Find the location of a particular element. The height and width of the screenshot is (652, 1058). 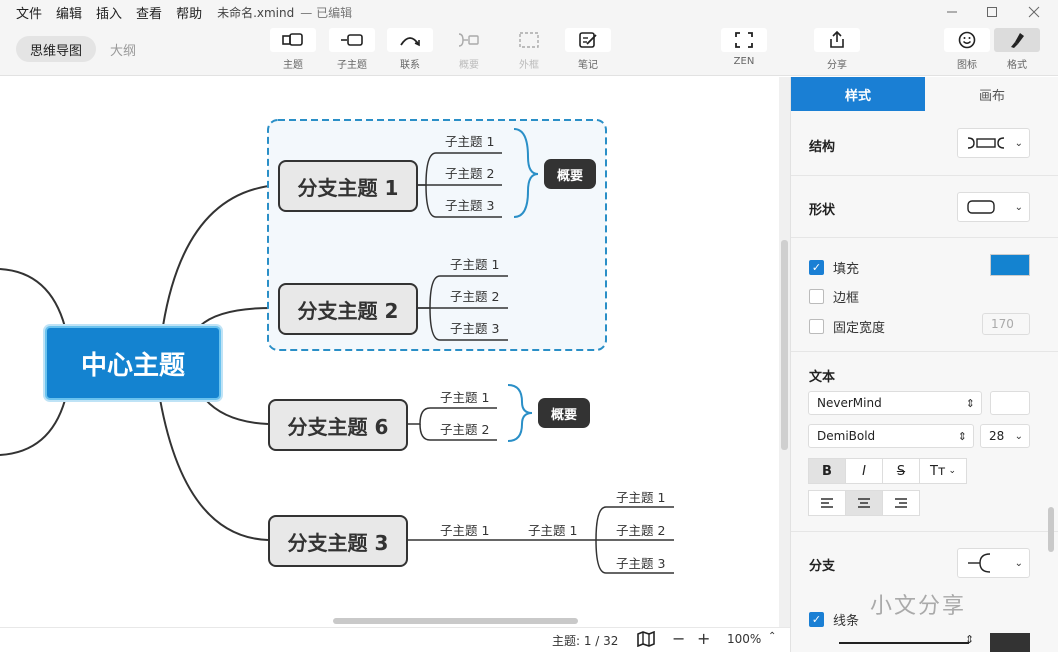

fixed-width-checkbox is located at coordinates (816, 326).